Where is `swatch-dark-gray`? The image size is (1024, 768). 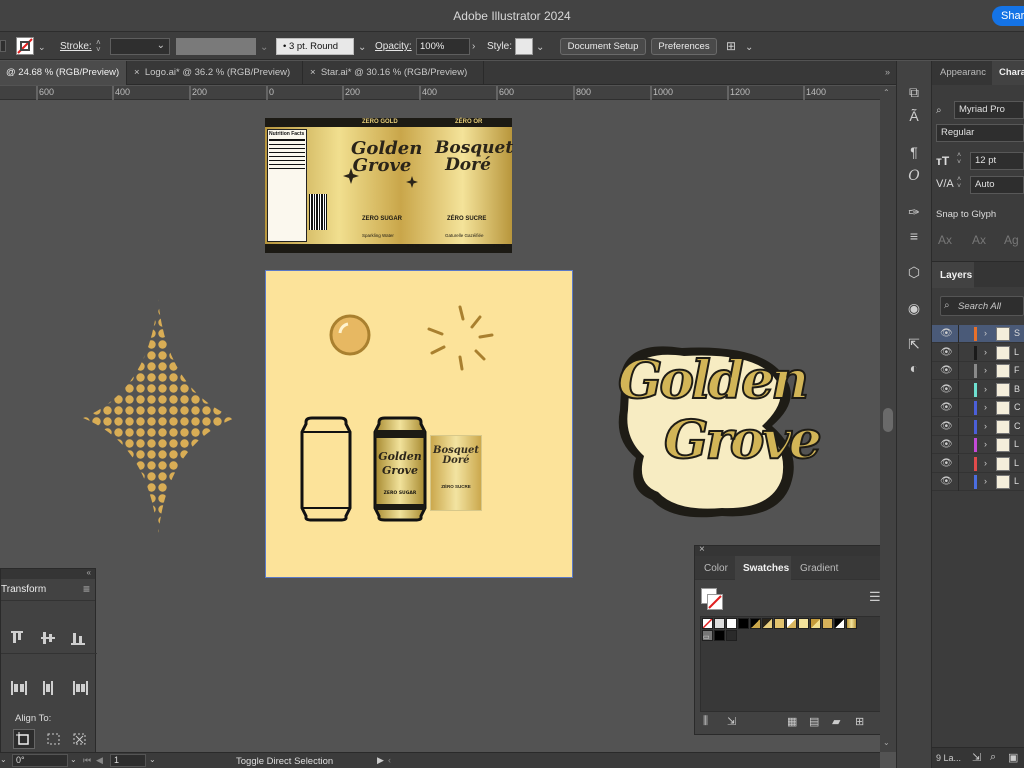
swatch-dark-gray is located at coordinates (731, 635).